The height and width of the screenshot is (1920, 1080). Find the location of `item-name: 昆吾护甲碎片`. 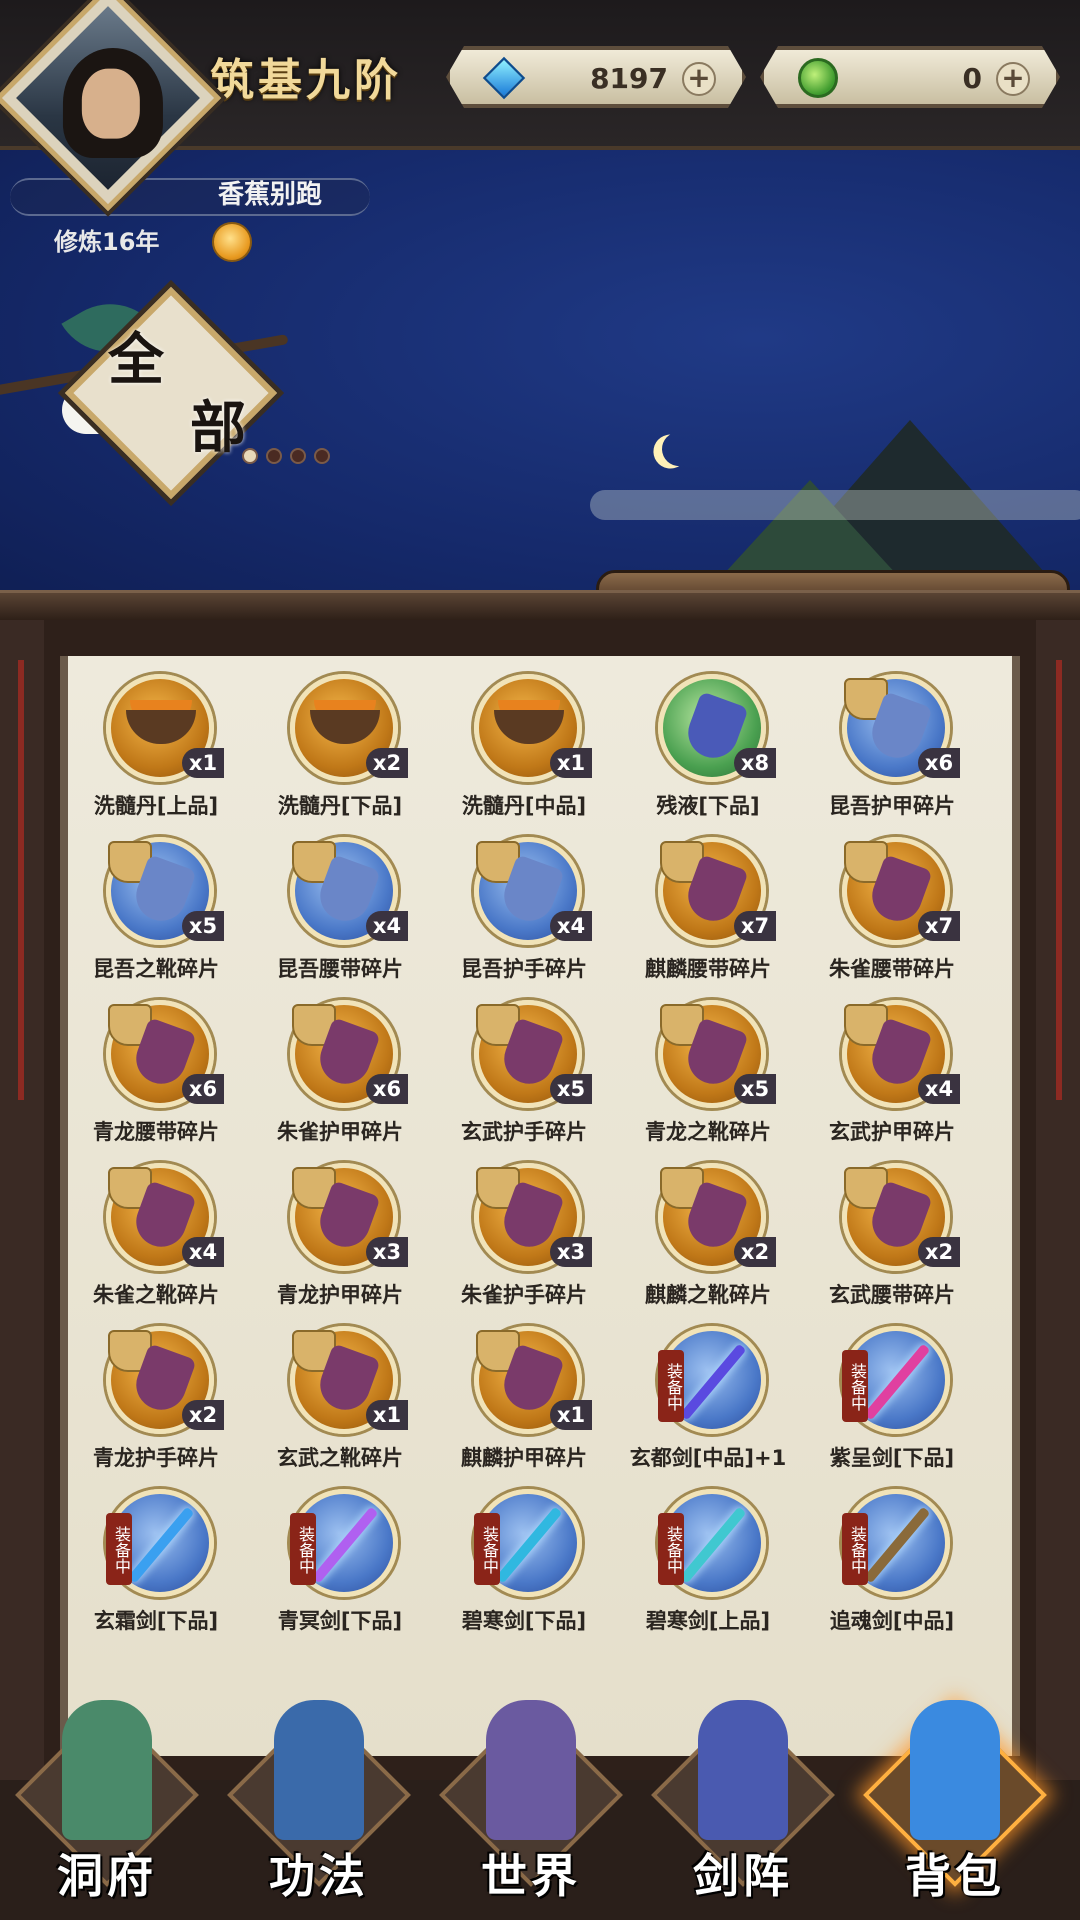

item-name: 昆吾护甲碎片 is located at coordinates (892, 806).